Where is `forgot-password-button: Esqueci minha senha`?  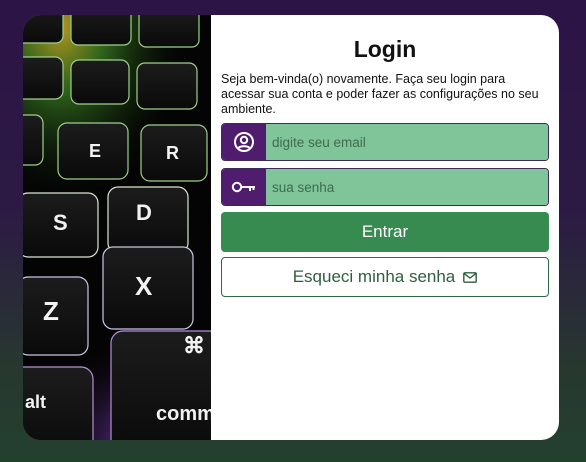
forgot-password-button: Esqueci minha senha is located at coordinates (385, 277).